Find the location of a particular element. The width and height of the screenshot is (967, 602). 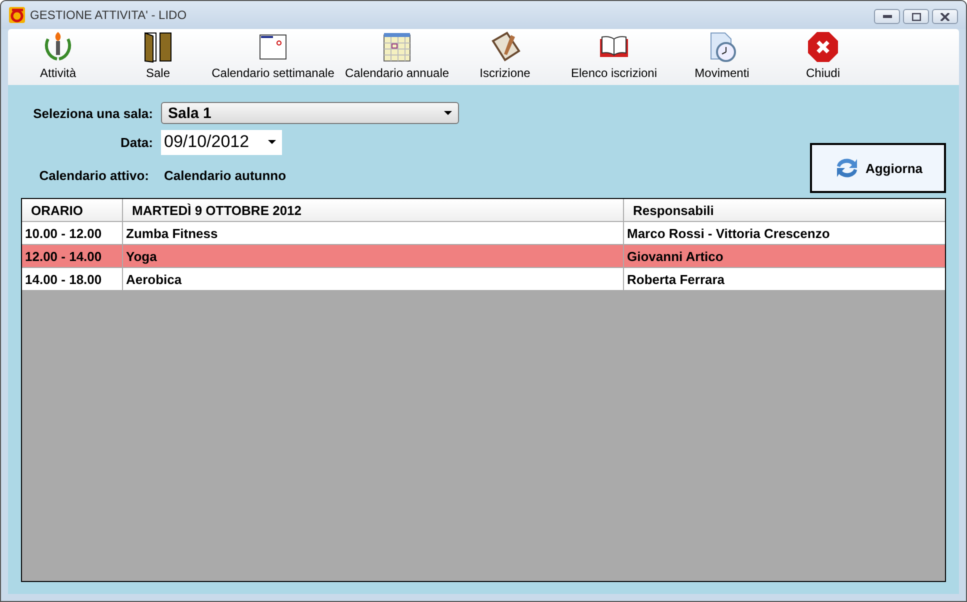

column-header: MARTEDÌ 9 OTTOBRE 2012 is located at coordinates (372, 210).